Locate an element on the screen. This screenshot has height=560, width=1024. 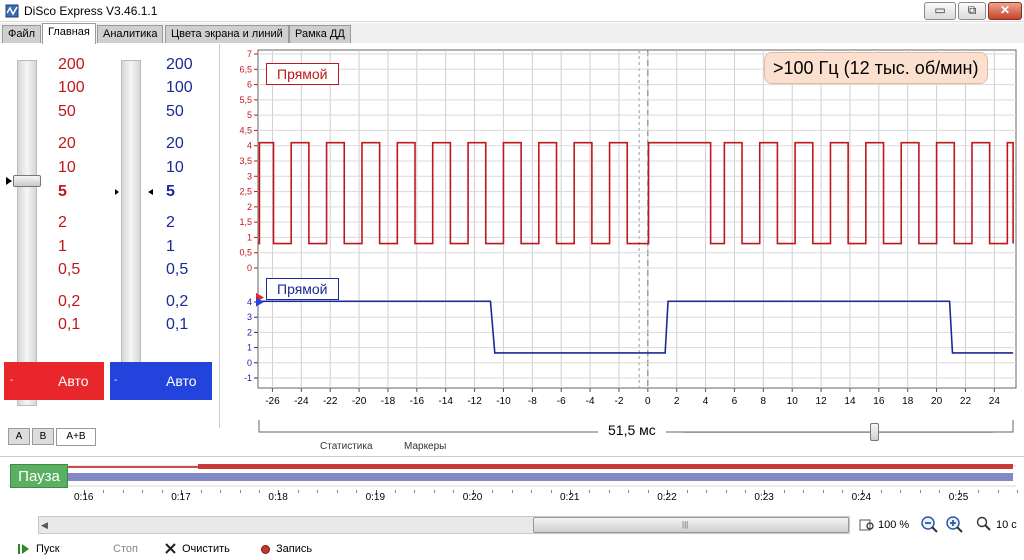
red-y-tick-label: 2,5 is located at coordinates (245, 192).